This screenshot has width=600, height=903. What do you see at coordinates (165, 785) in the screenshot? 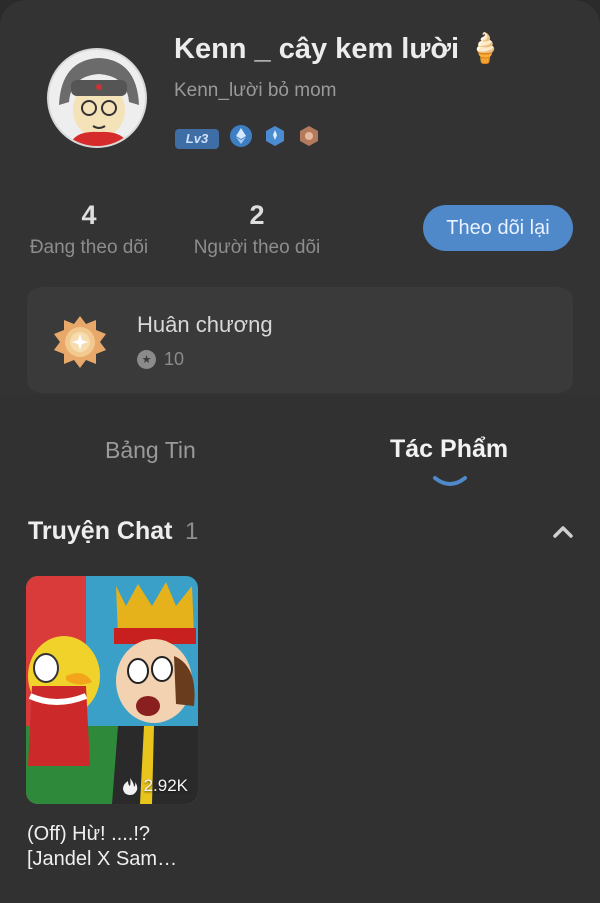
I see `view-count-value: 2.92K` at bounding box center [165, 785].